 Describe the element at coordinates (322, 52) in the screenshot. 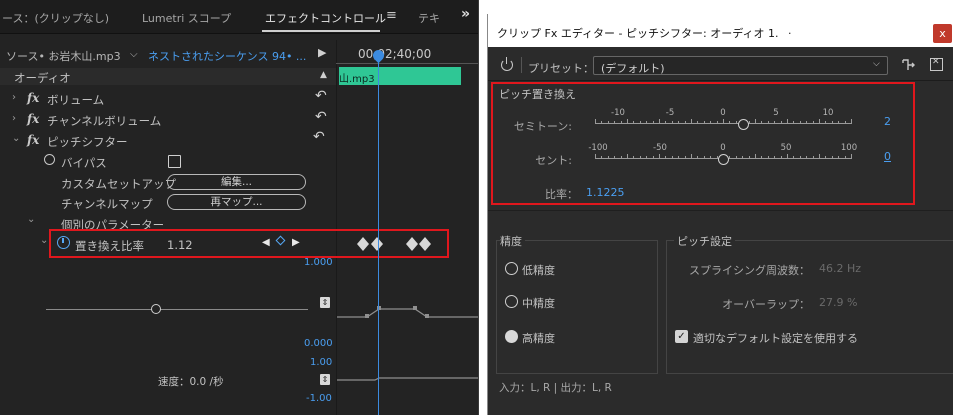

I see `play-icon: ▶` at that location.